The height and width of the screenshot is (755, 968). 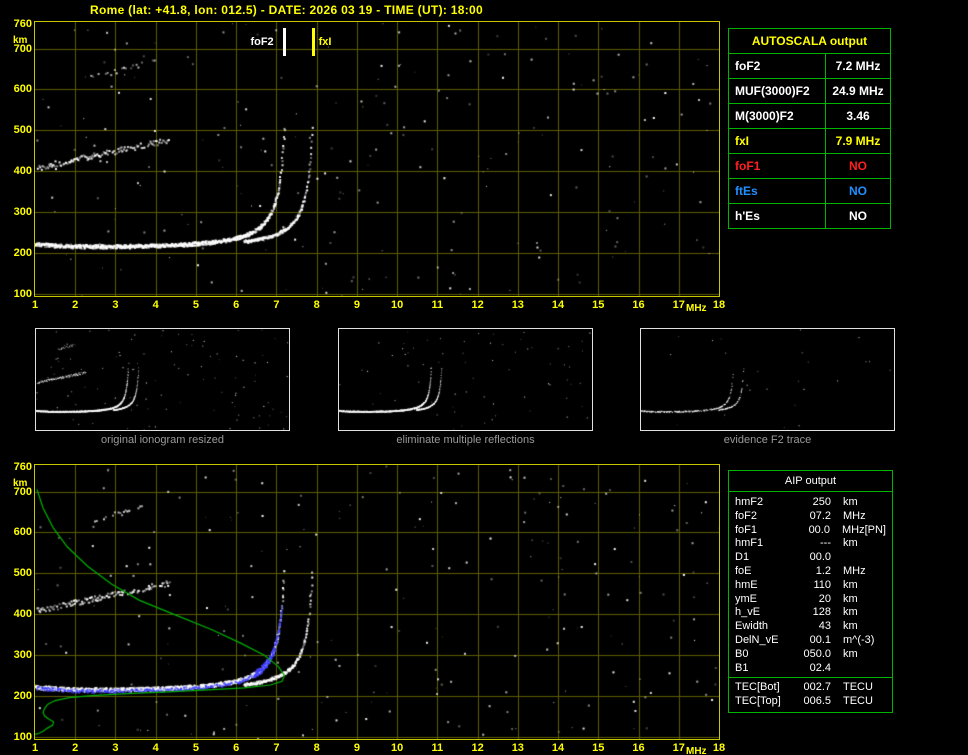 I want to click on foF2-marker-label: foF2, so click(x=262, y=42).